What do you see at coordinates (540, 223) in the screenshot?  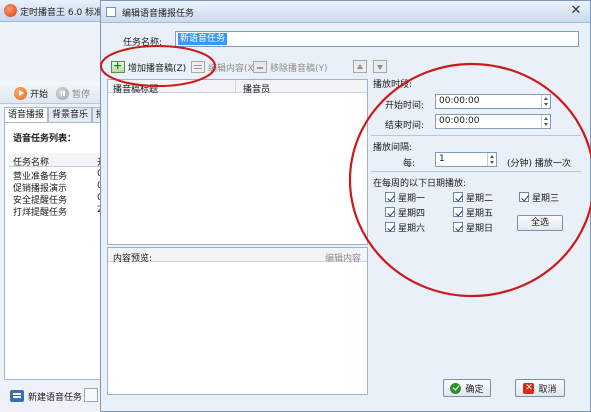 I see `select-all-button: 全选` at bounding box center [540, 223].